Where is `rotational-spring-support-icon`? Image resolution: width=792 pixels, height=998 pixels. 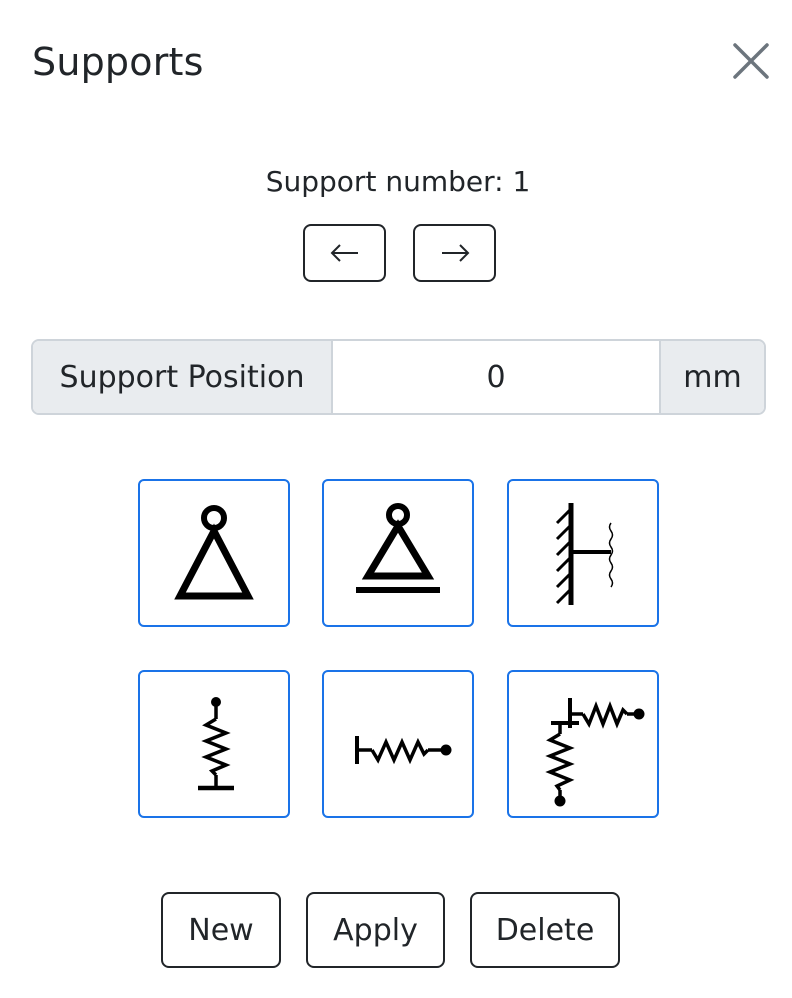 rotational-spring-support-icon is located at coordinates (595, 752).